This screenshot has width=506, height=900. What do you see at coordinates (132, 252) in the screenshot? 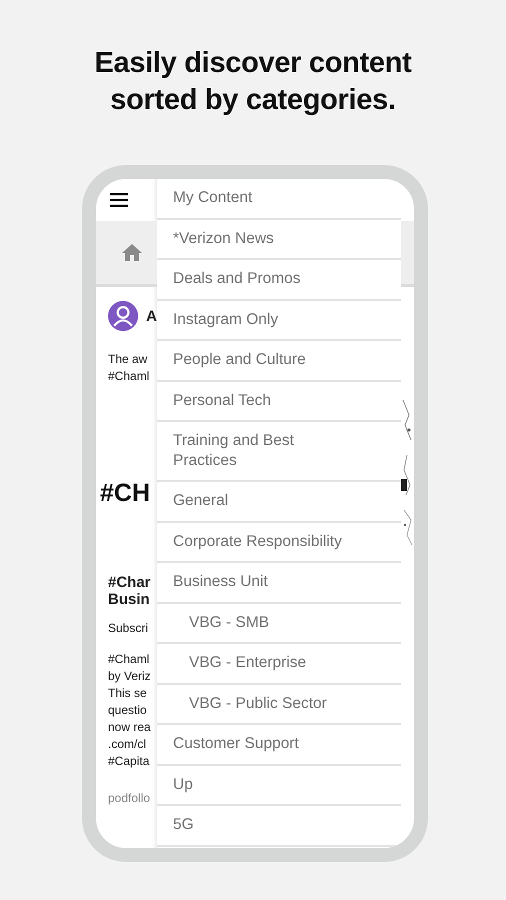
I see `home-icon` at bounding box center [132, 252].